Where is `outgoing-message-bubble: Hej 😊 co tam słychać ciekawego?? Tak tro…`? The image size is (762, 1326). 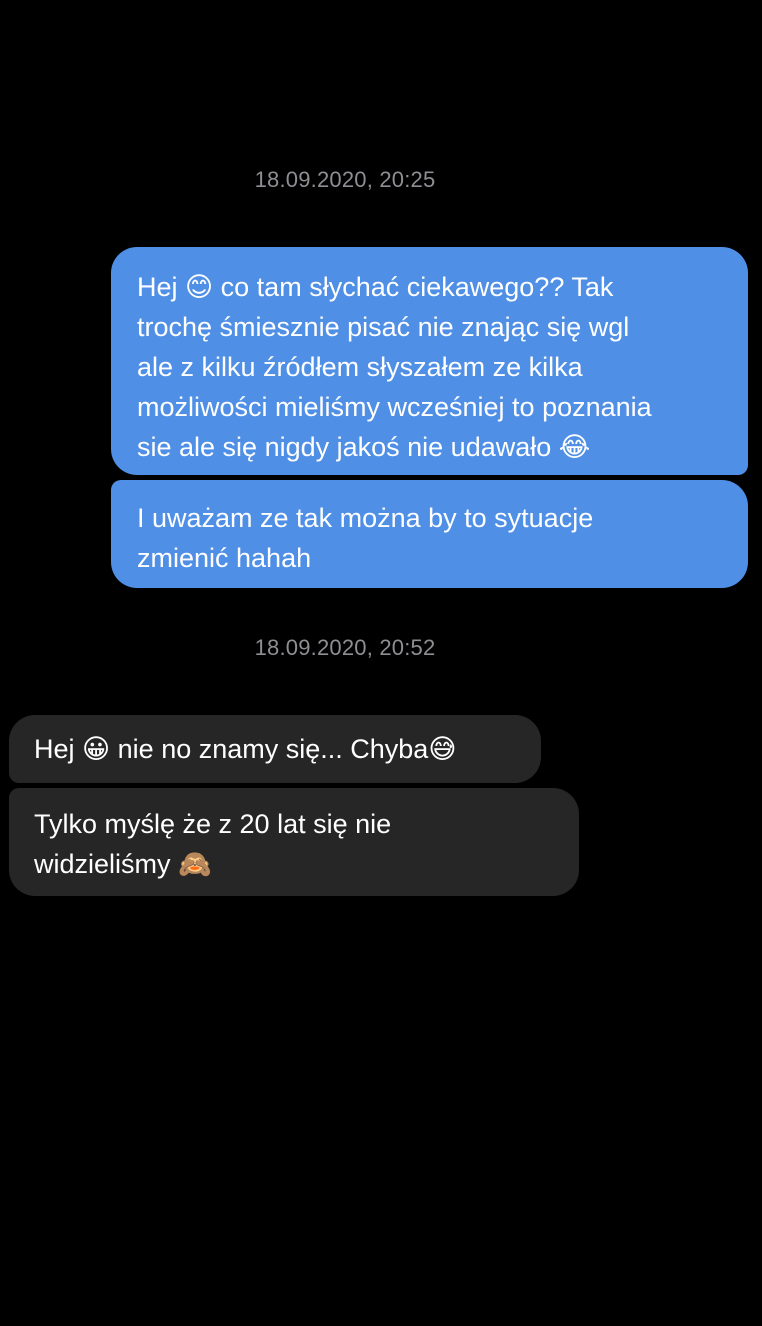
outgoing-message-bubble: Hej 😊 co tam słychać ciekawego?? Tak tro… is located at coordinates (429, 361).